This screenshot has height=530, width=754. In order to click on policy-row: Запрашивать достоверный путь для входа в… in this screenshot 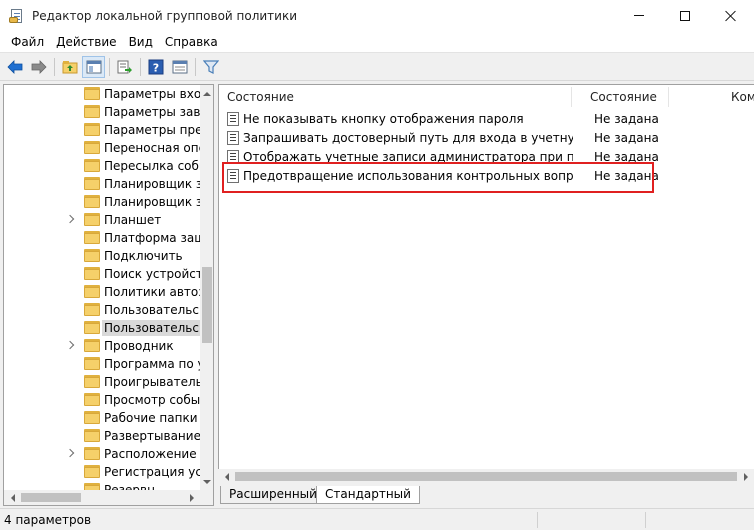, I will do `click(486, 138)`.